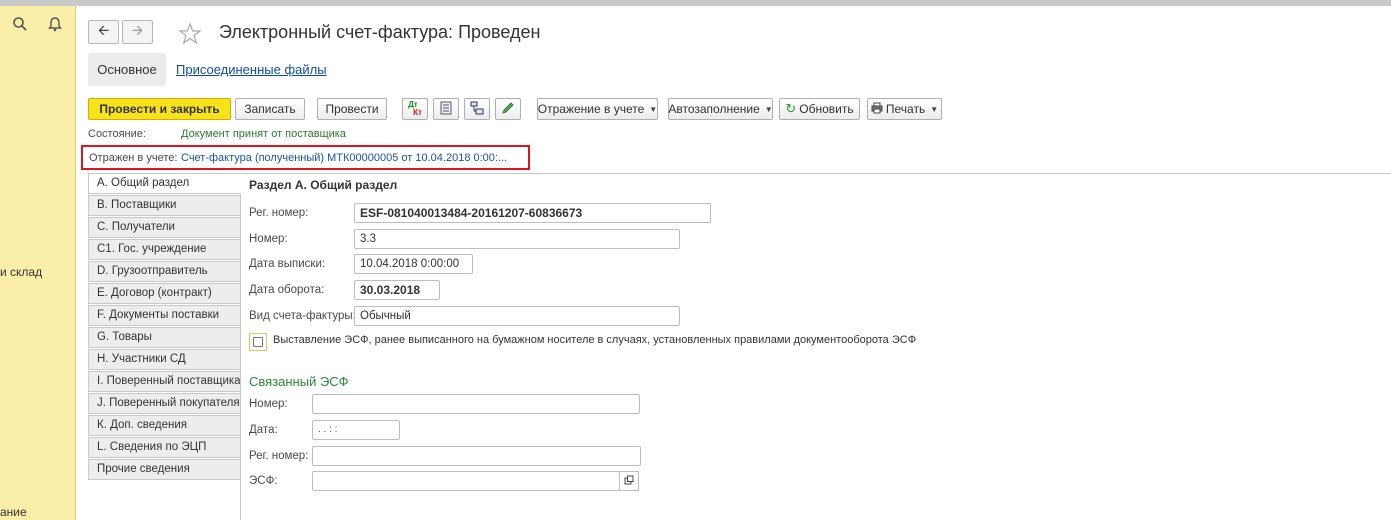 Image resolution: width=1391 pixels, height=520 pixels. Describe the element at coordinates (164, 227) in the screenshot. I see `section-tab: С. Получатели` at that location.